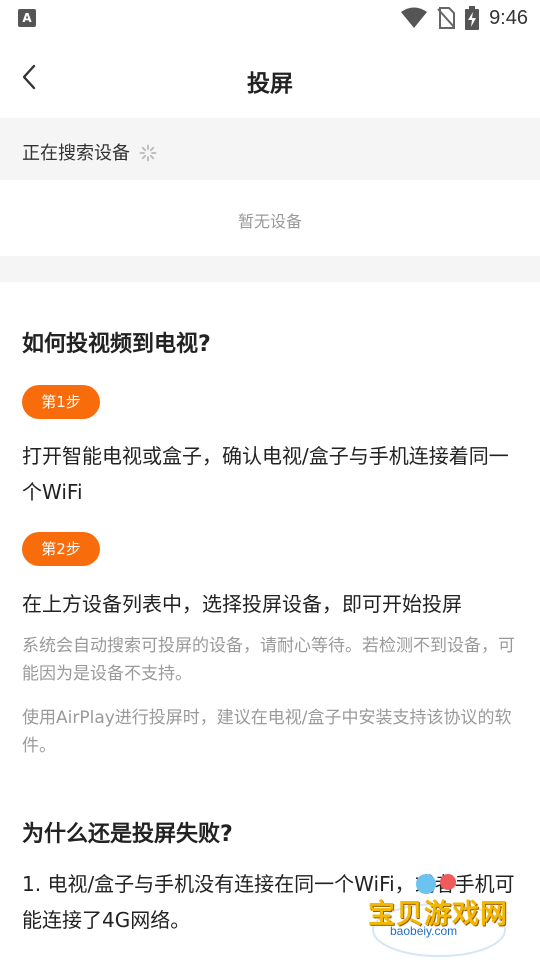  I want to click on device-list: 暂无设备, so click(270, 218).